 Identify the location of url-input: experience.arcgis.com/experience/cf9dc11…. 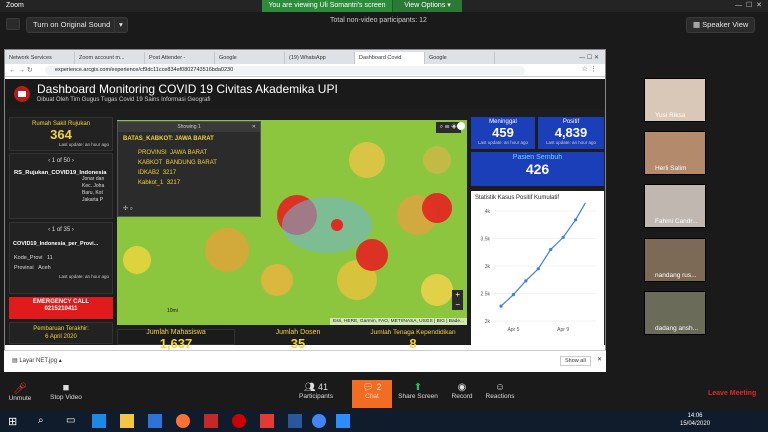
(285, 70).